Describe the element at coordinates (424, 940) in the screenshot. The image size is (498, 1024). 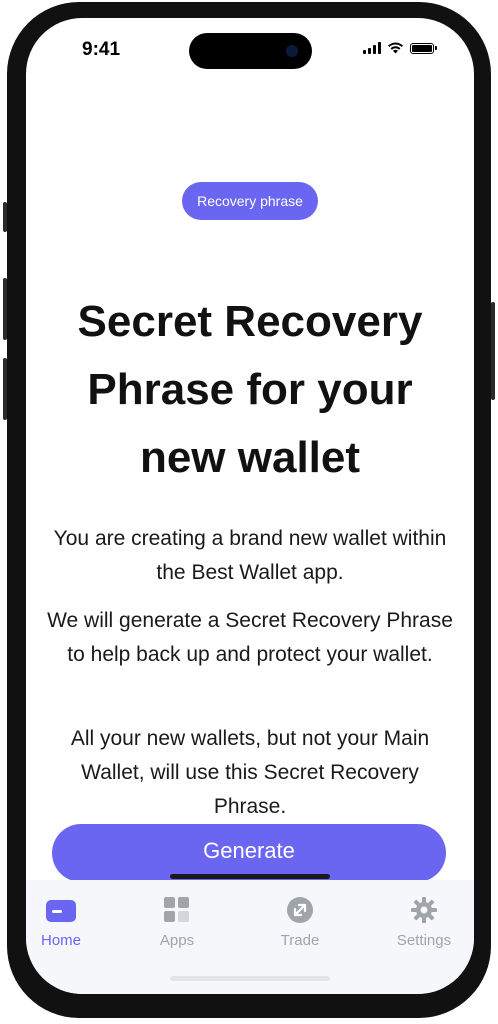
I see `tab-settings-label: Settings` at that location.